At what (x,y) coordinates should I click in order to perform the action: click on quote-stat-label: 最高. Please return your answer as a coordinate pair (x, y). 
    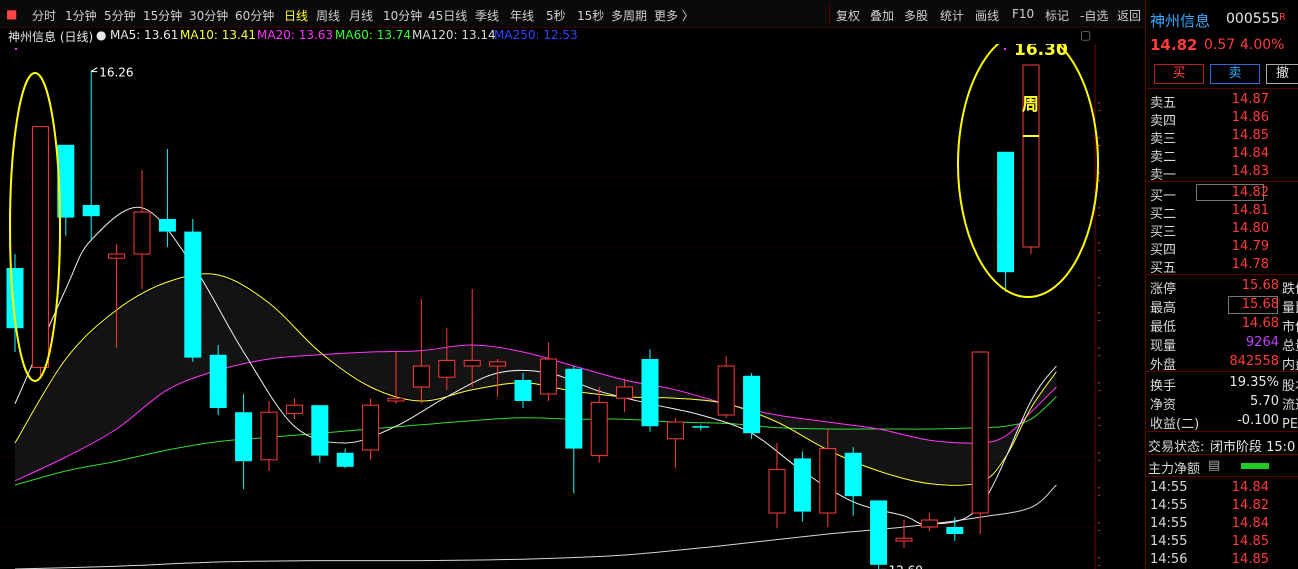
    Looking at the image, I should click on (1163, 308).